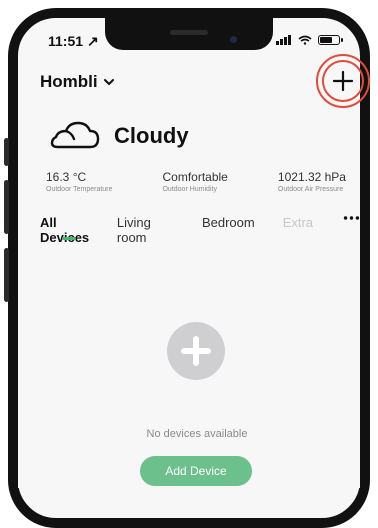 Image resolution: width=378 pixels, height=528 pixels. Describe the element at coordinates (66, 177) in the screenshot. I see `temperature-value: 16.3 °C` at that location.